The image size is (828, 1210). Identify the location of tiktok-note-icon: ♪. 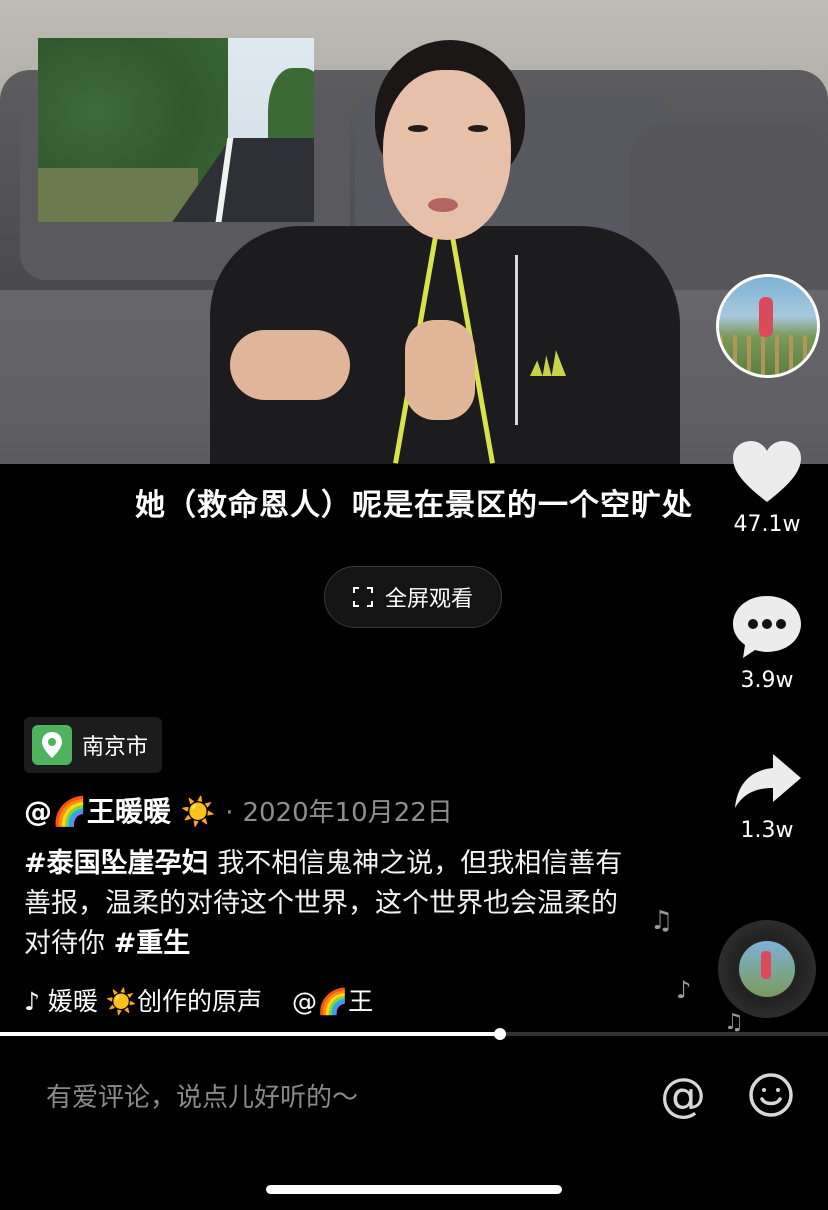
(32, 1001).